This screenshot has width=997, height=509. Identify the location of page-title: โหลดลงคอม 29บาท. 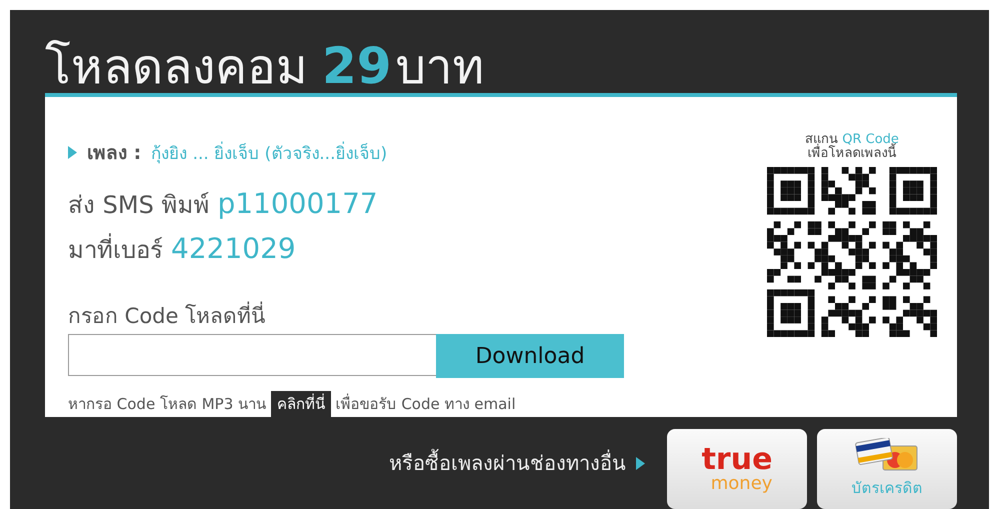
(265, 64).